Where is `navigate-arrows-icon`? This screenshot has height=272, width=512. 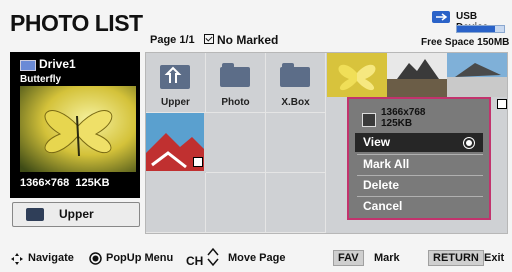
navigate-arrows-icon is located at coordinates (17, 259).